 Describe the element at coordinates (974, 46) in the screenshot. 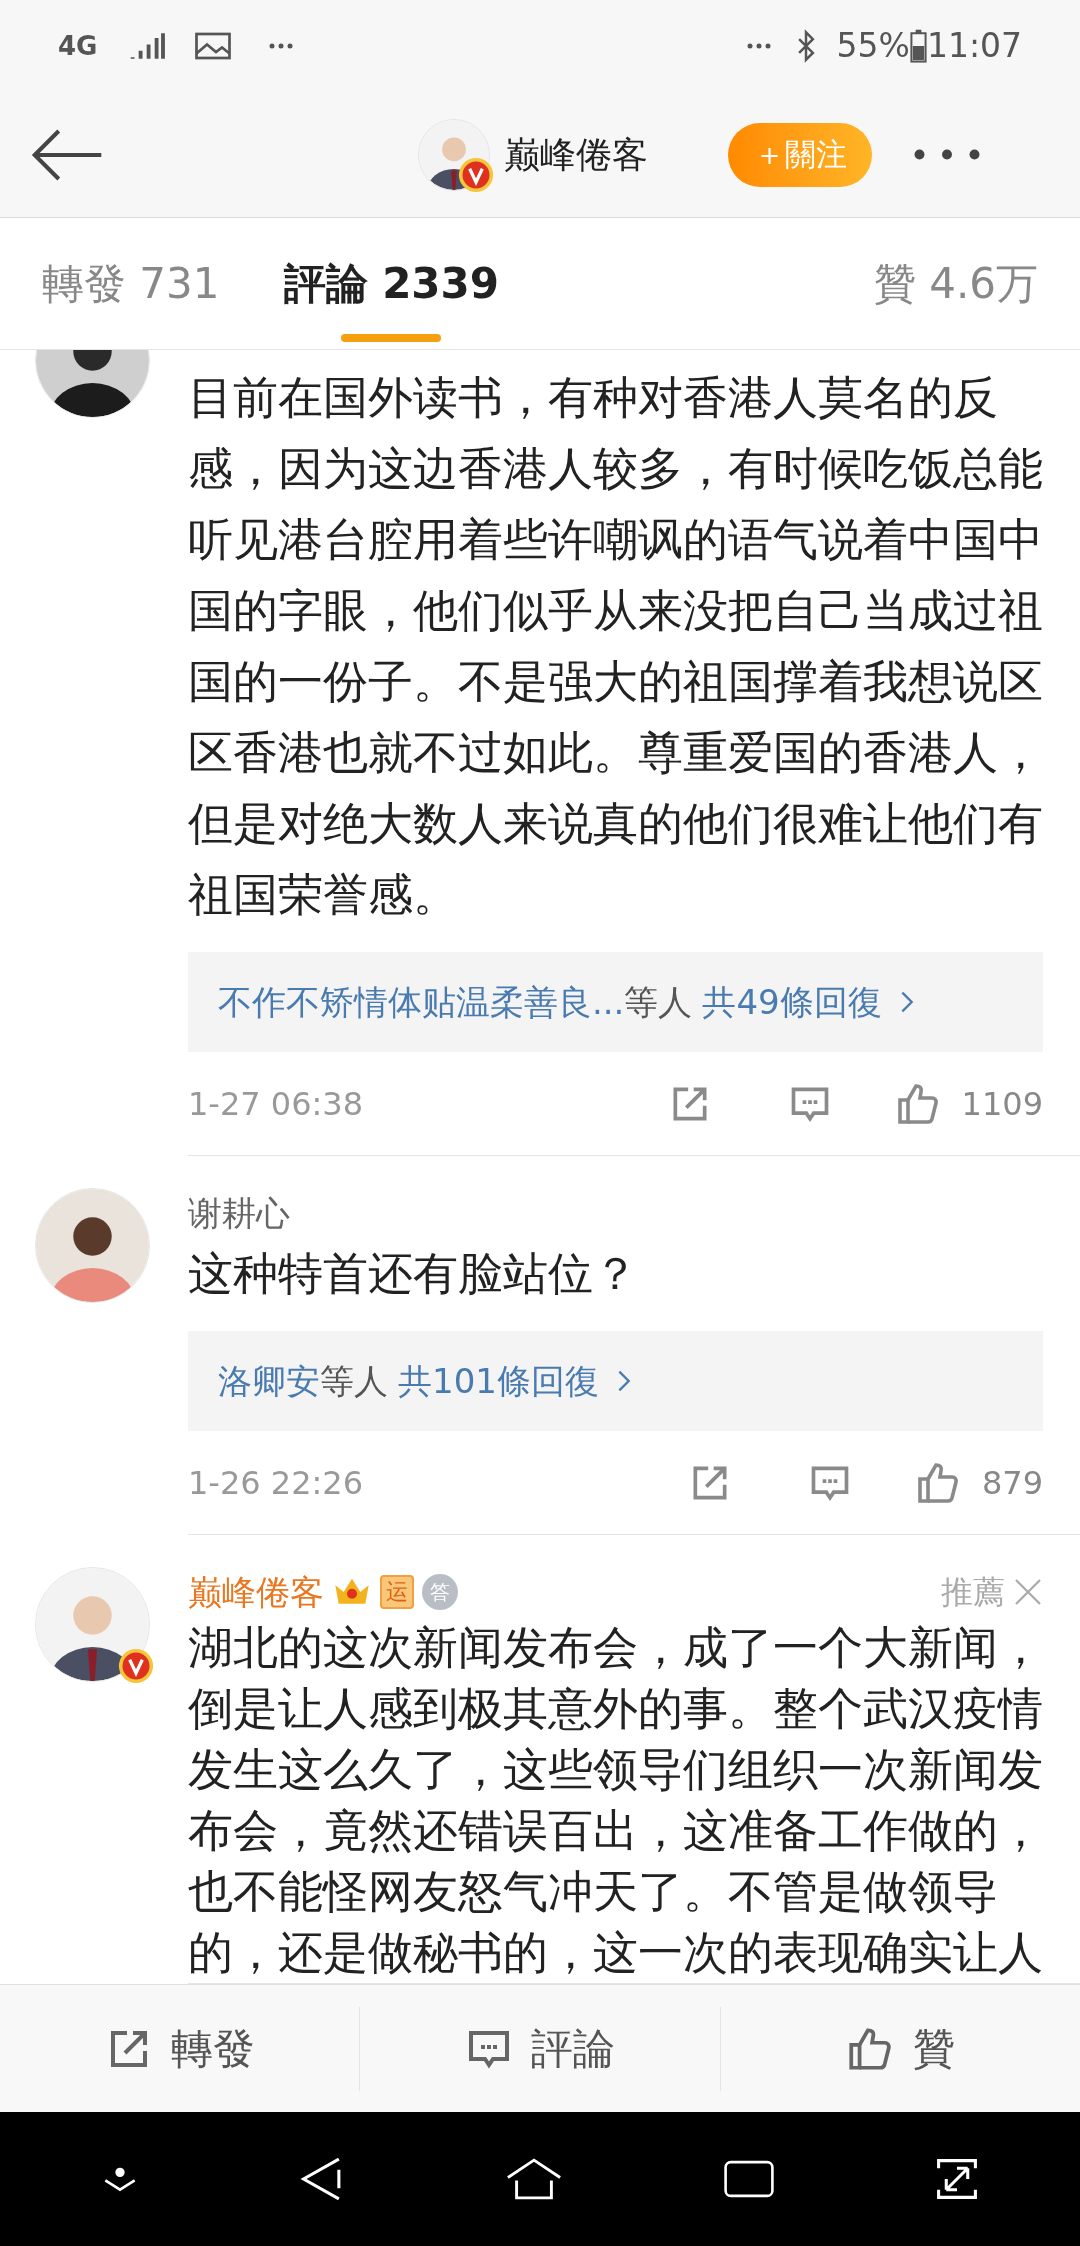

I see `clock: 11:07` at that location.